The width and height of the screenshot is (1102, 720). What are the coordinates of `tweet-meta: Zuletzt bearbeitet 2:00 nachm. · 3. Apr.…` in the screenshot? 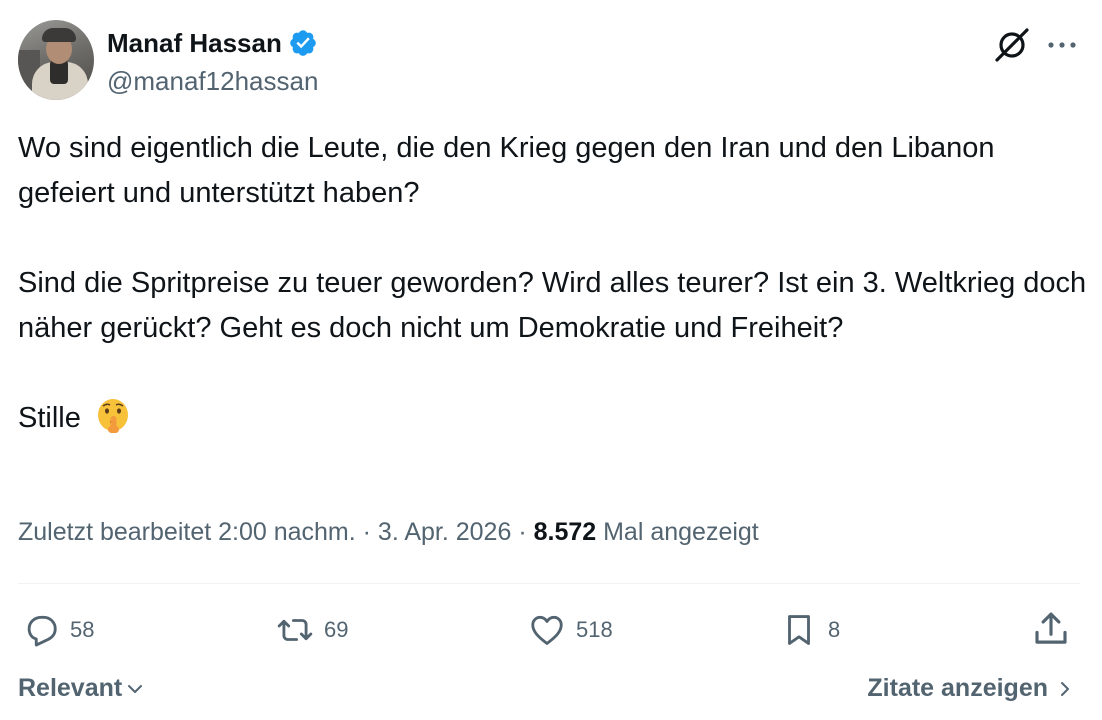 It's located at (388, 532).